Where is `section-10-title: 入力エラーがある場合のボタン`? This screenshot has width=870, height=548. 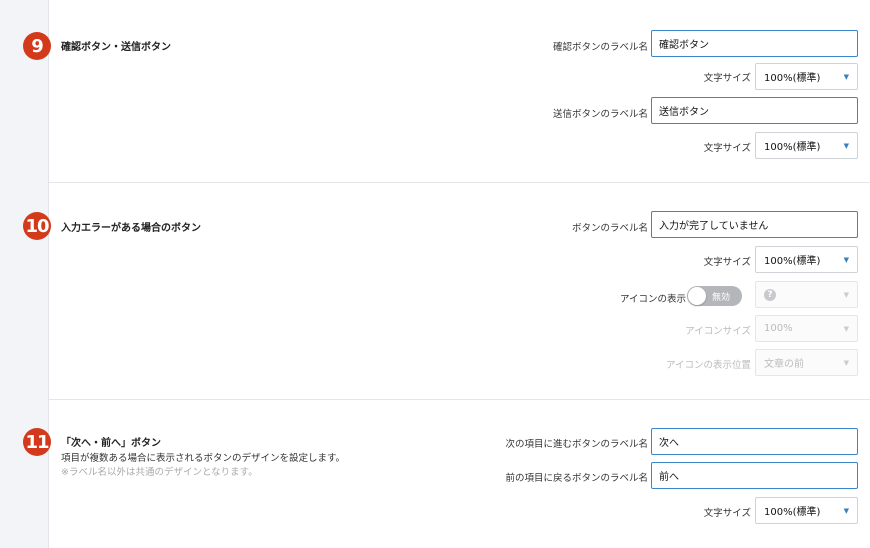 section-10-title: 入力エラーがある場合のボタン is located at coordinates (131, 228).